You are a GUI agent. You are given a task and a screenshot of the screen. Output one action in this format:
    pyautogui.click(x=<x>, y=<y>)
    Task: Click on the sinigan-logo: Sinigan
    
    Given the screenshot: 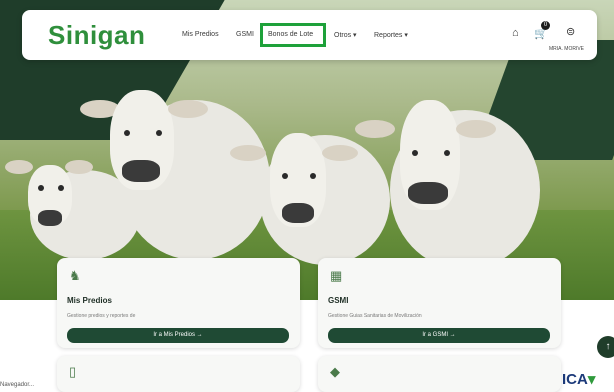 What is the action you would take?
    pyautogui.click(x=96, y=35)
    